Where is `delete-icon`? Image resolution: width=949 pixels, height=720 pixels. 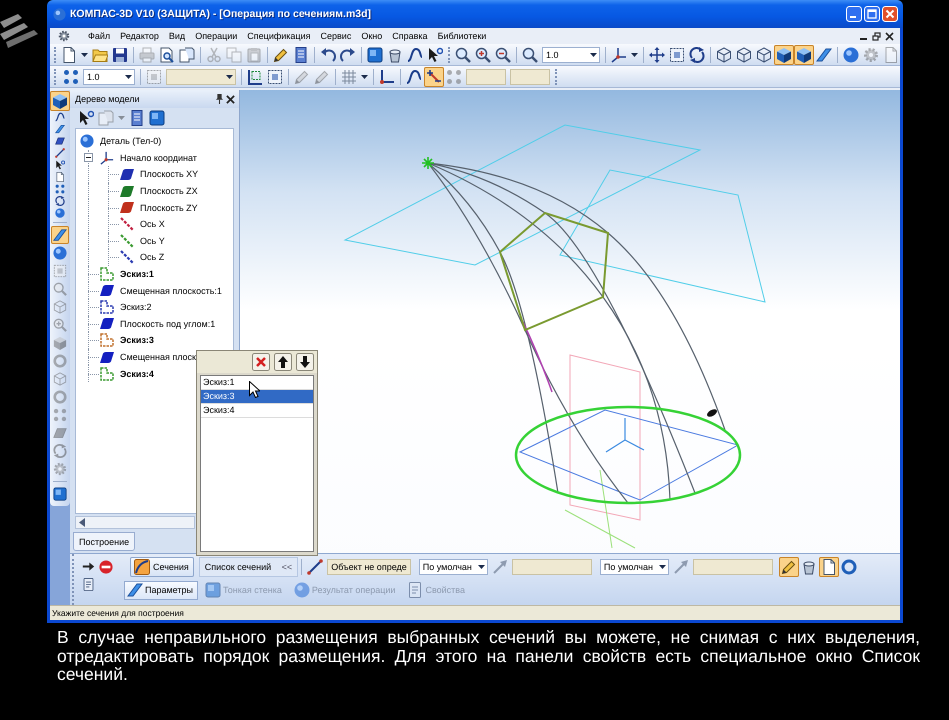
delete-icon is located at coordinates (261, 362).